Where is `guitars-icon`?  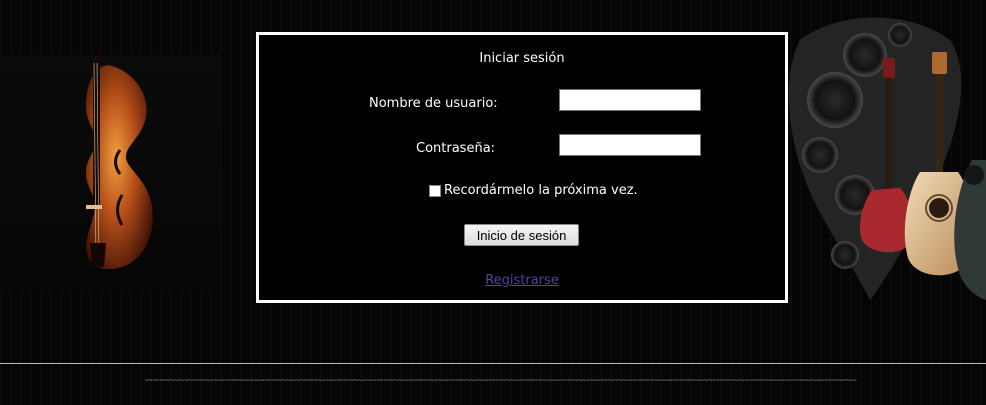 guitars-icon is located at coordinates (887, 158).